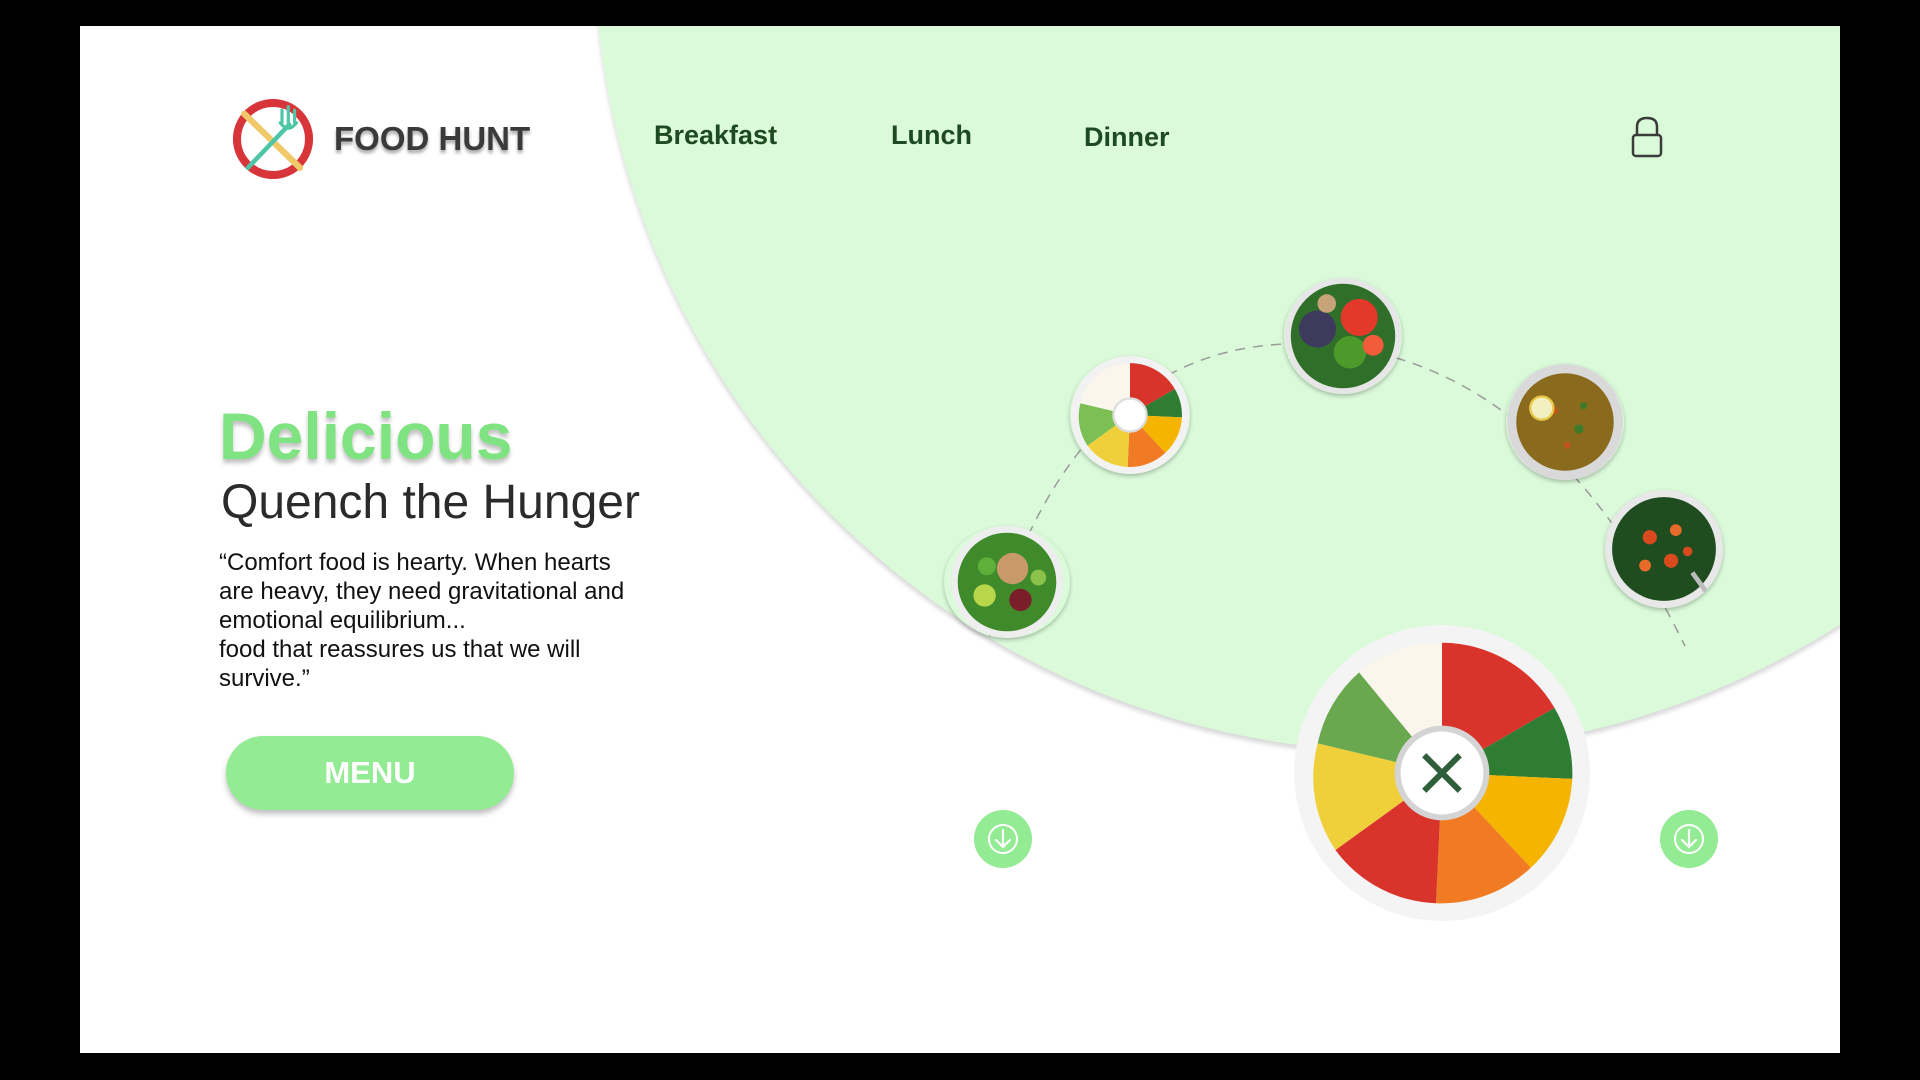  What do you see at coordinates (715, 135) in the screenshot?
I see `nav-breakfast: Breakfast` at bounding box center [715, 135].